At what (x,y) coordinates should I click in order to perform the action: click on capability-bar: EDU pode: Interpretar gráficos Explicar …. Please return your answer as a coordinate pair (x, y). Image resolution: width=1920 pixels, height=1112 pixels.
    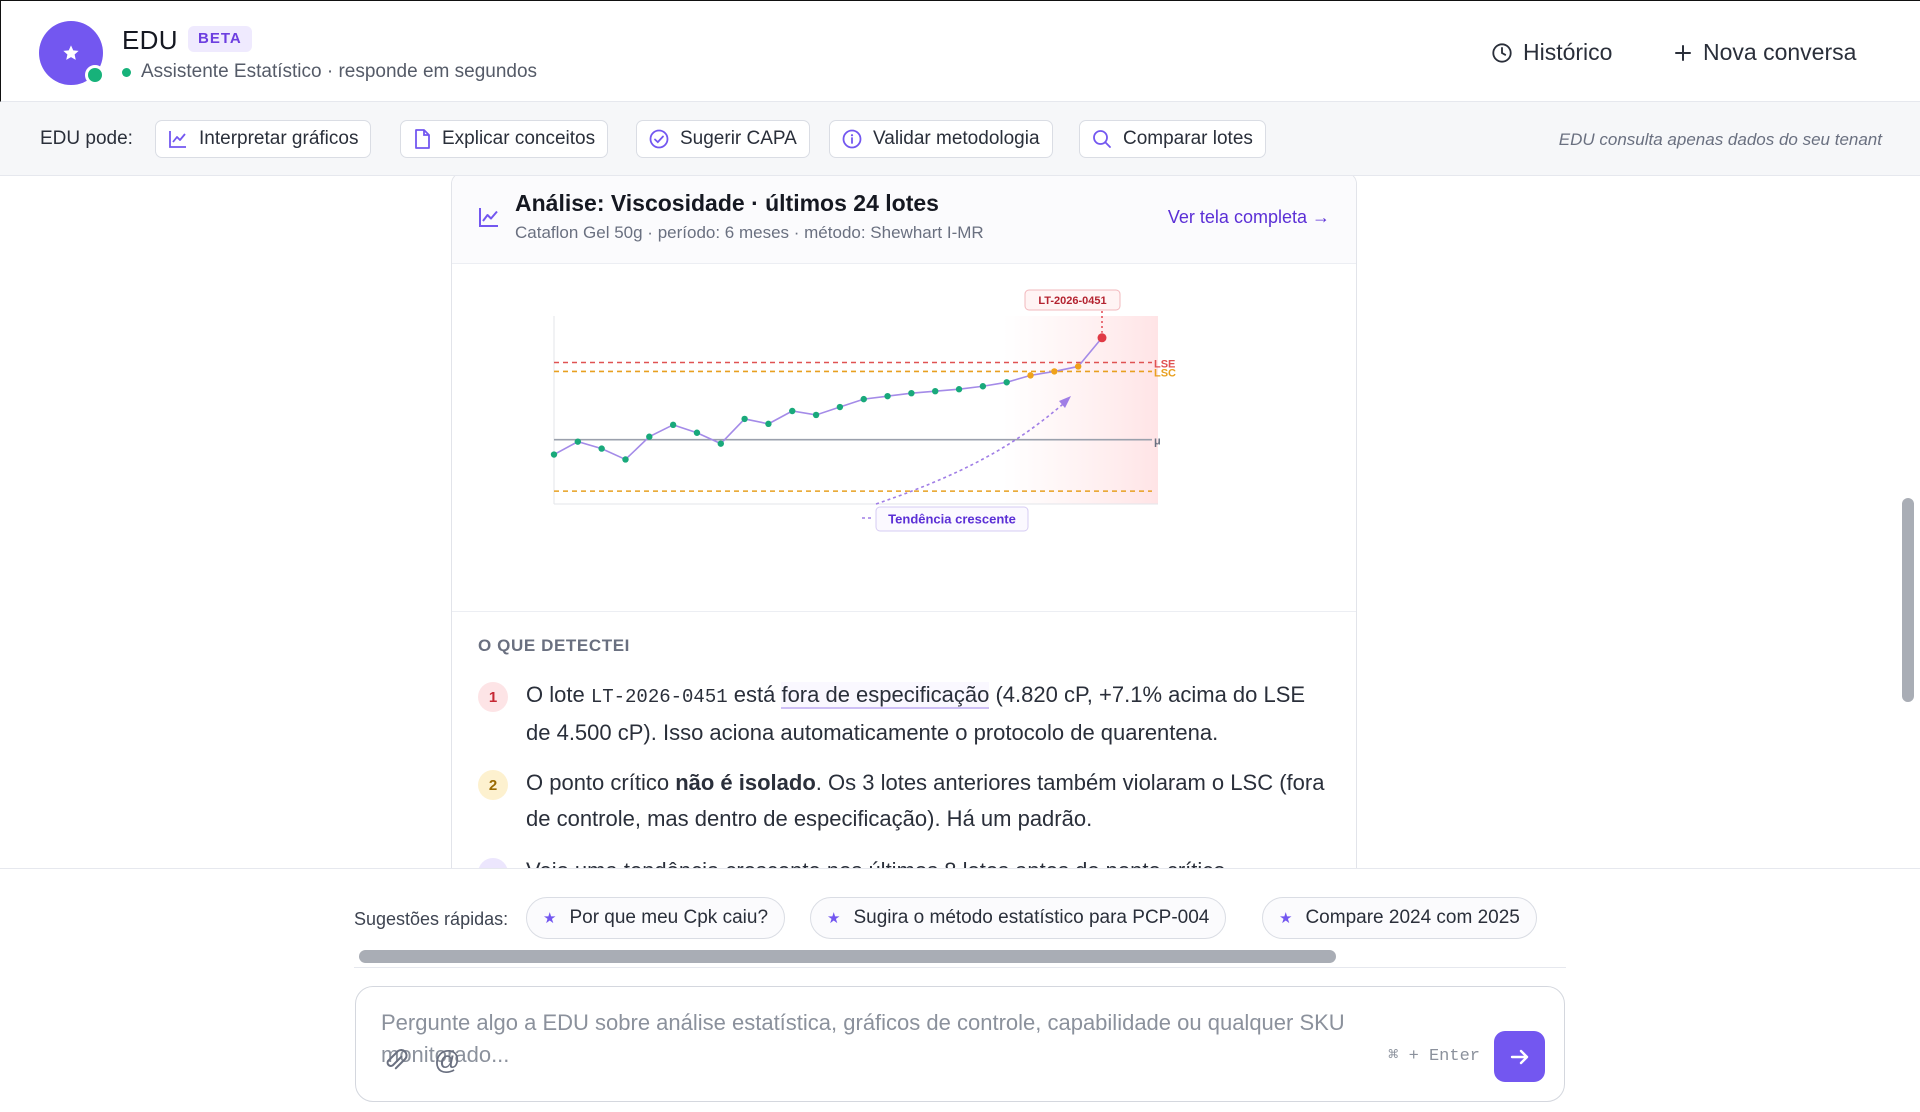
    Looking at the image, I should click on (960, 139).